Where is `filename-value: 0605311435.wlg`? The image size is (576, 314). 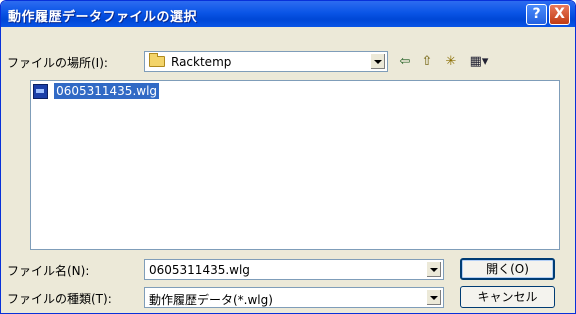
filename-value: 0605311435.wlg is located at coordinates (199, 270).